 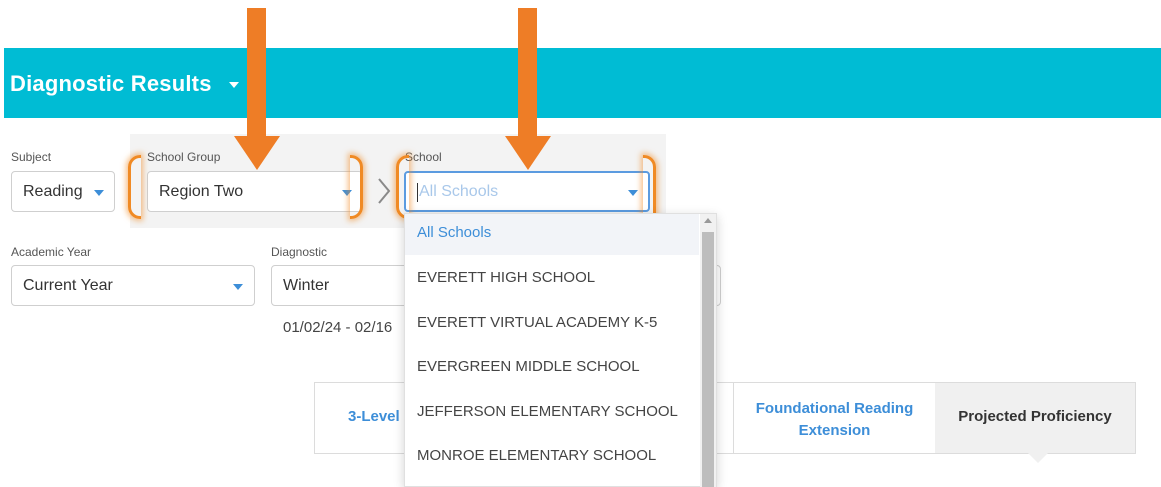 I want to click on active-tab-pointer-icon, so click(x=1038, y=458).